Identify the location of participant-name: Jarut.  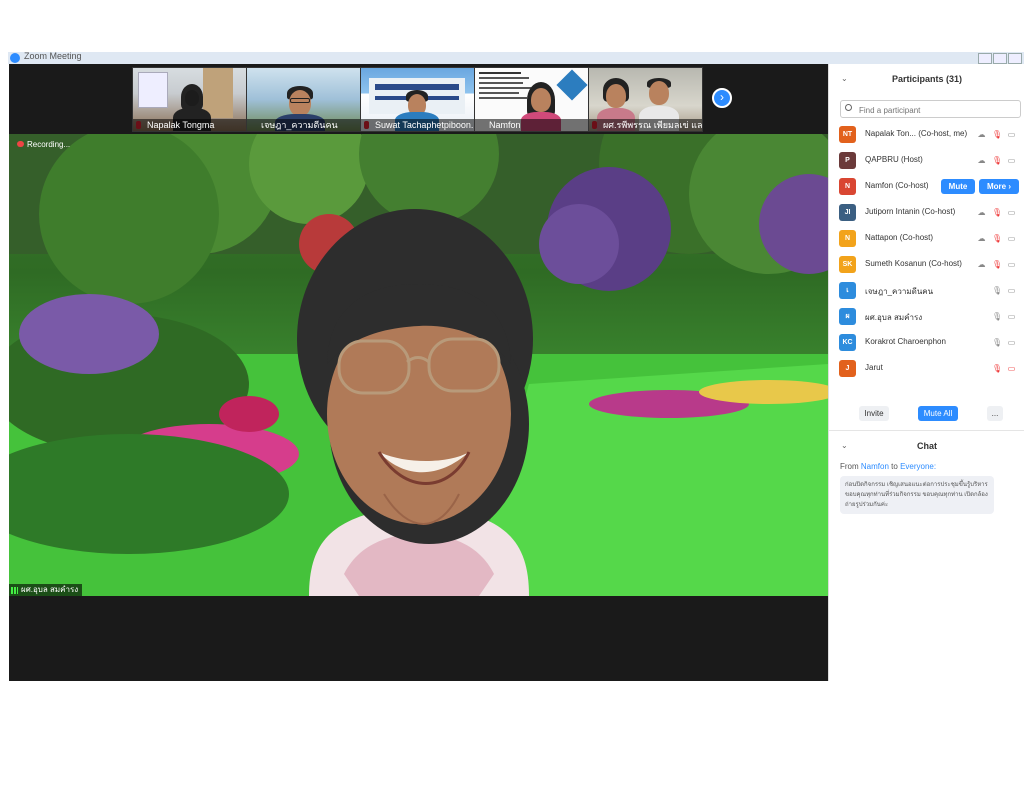
(874, 367).